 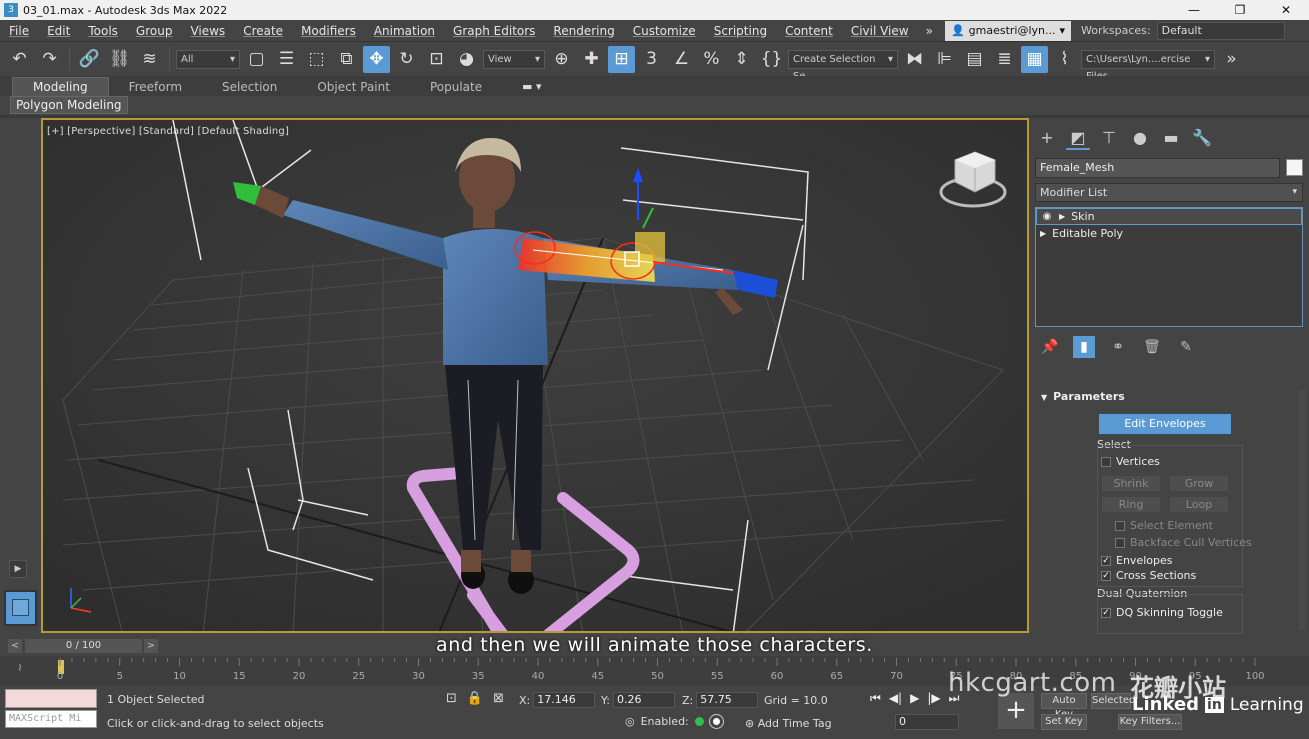 What do you see at coordinates (155, 87) in the screenshot?
I see `tab-freeform: Freeform` at bounding box center [155, 87].